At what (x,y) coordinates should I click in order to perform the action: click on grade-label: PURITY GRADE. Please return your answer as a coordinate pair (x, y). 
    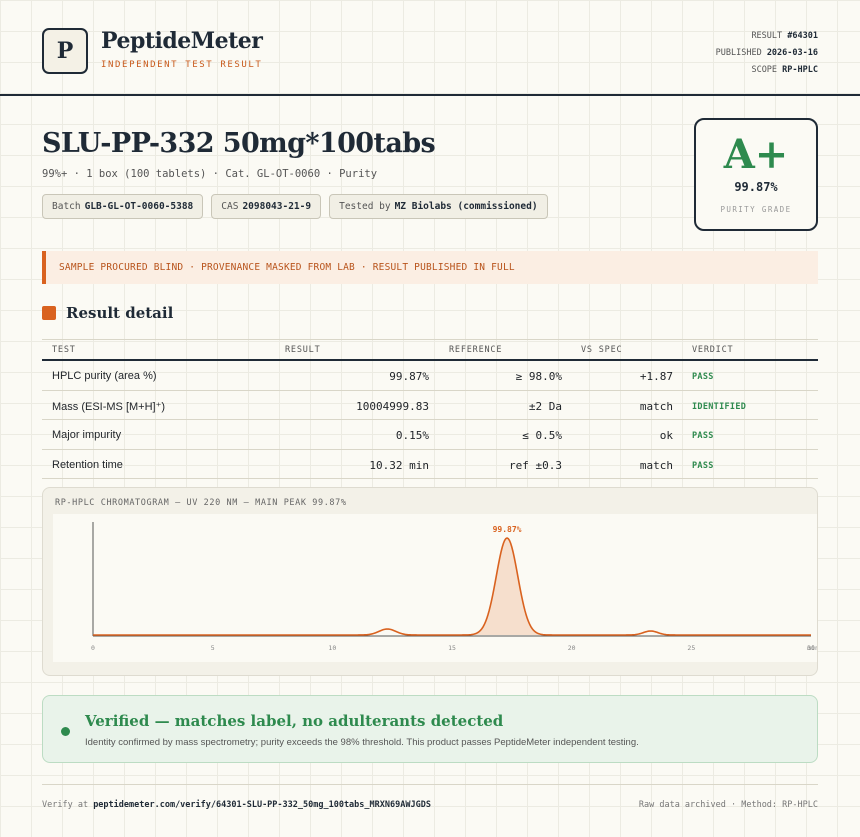
    Looking at the image, I should click on (756, 209).